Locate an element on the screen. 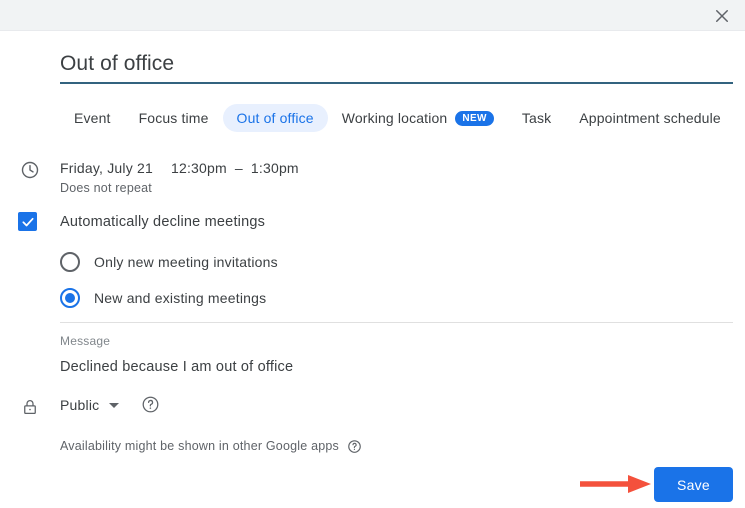  event-title-value: Out of office is located at coordinates (396, 66).